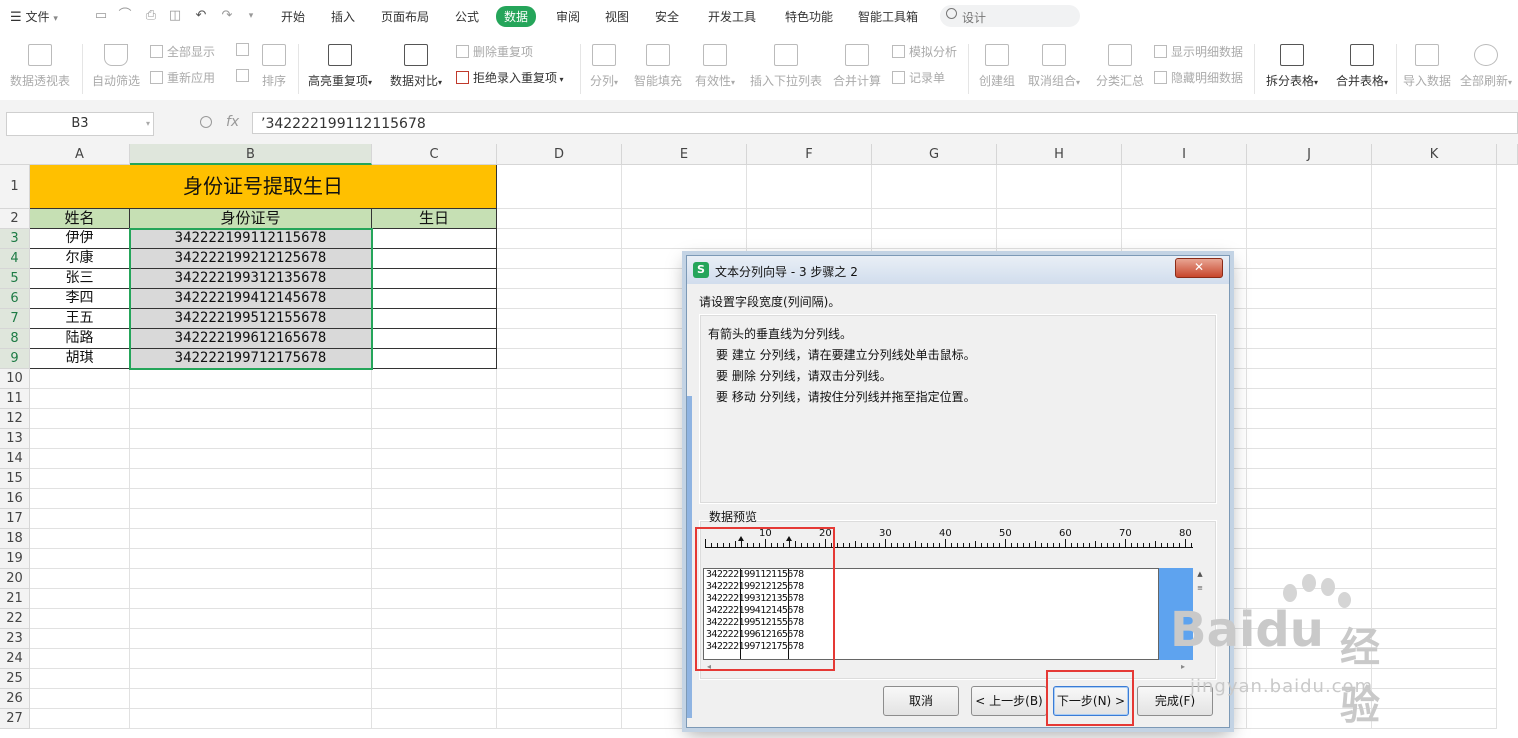 The width and height of the screenshot is (1518, 738). Describe the element at coordinates (1054, 66) in the screenshot. I see `ungroup-button: 取消组合▾` at that location.